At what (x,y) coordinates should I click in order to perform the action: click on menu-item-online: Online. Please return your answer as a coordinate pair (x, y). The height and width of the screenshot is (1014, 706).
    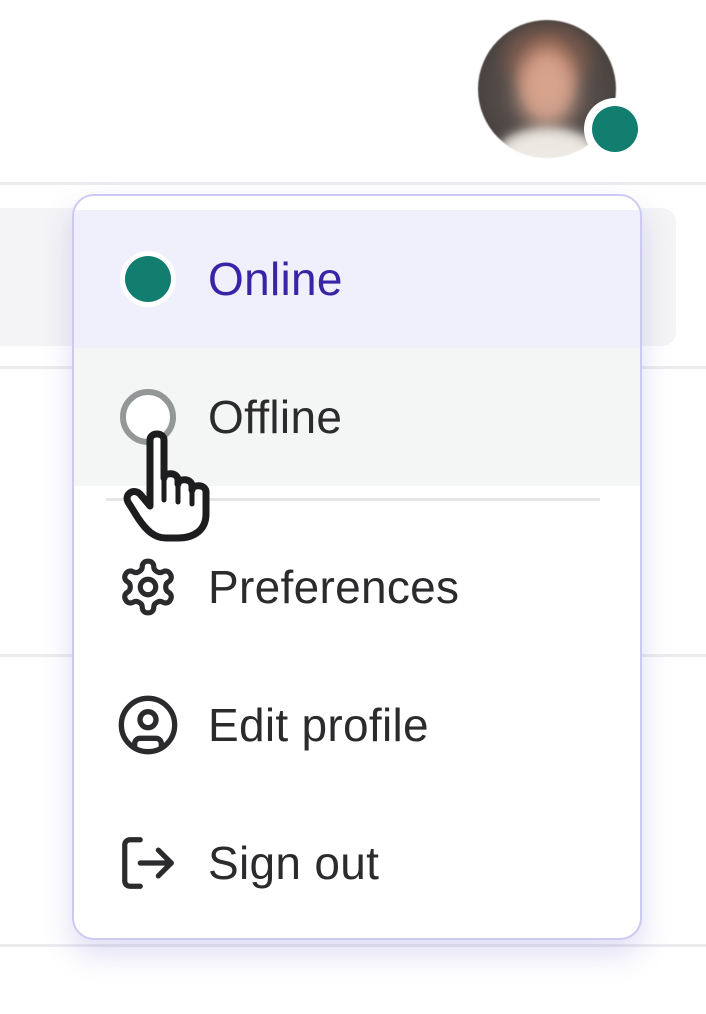
    Looking at the image, I should click on (357, 279).